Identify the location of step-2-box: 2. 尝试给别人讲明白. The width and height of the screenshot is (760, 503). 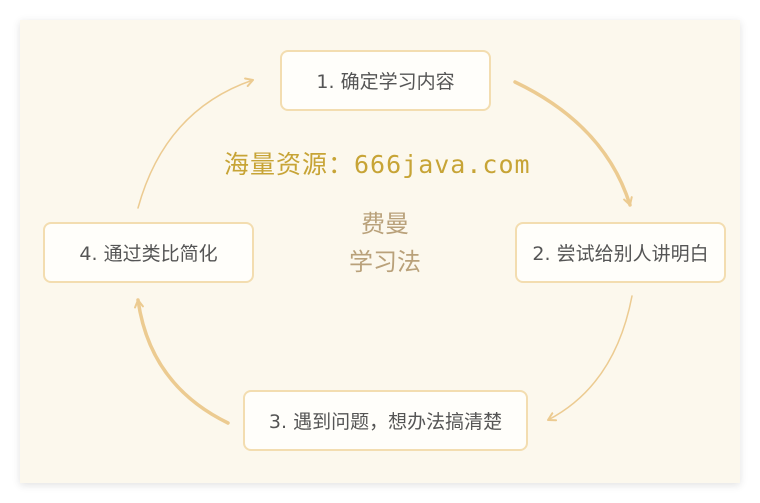
(620, 252).